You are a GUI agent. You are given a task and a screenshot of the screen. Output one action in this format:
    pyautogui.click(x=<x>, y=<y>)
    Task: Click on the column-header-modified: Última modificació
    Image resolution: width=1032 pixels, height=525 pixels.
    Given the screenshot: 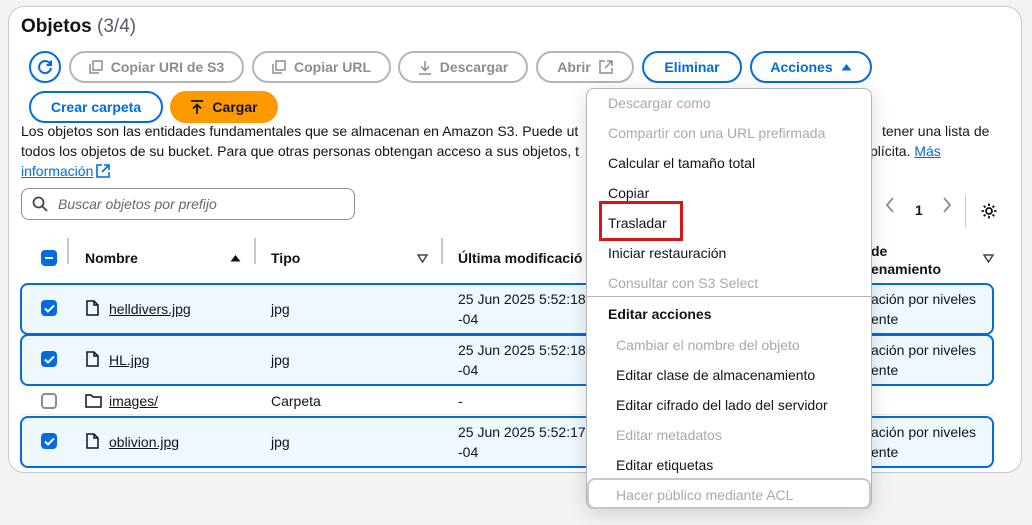 What is the action you would take?
    pyautogui.click(x=520, y=258)
    